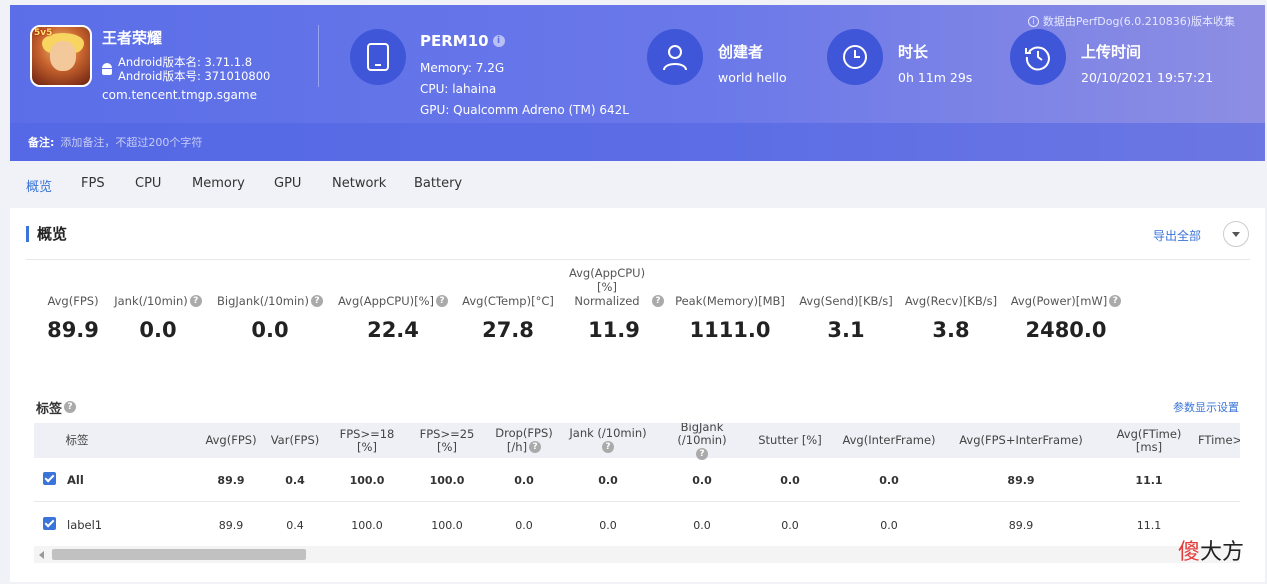  What do you see at coordinates (730, 318) in the screenshot?
I see `metric-peak-memory: Peak(Memory)[MB] 1111.0` at bounding box center [730, 318].